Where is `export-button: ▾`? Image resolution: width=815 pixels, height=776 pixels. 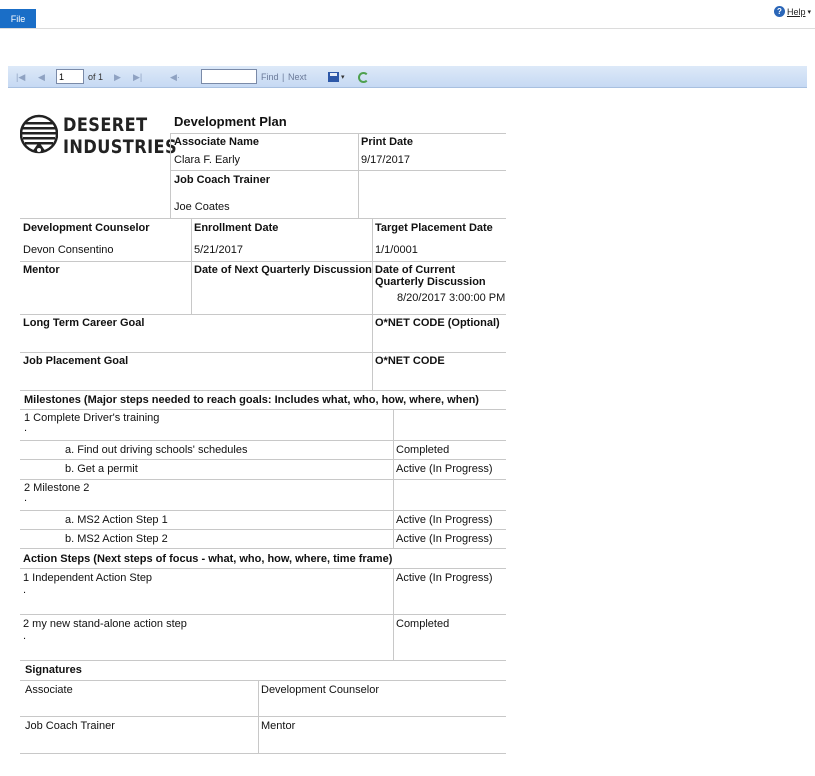
export-button: ▾ is located at coordinates (336, 77).